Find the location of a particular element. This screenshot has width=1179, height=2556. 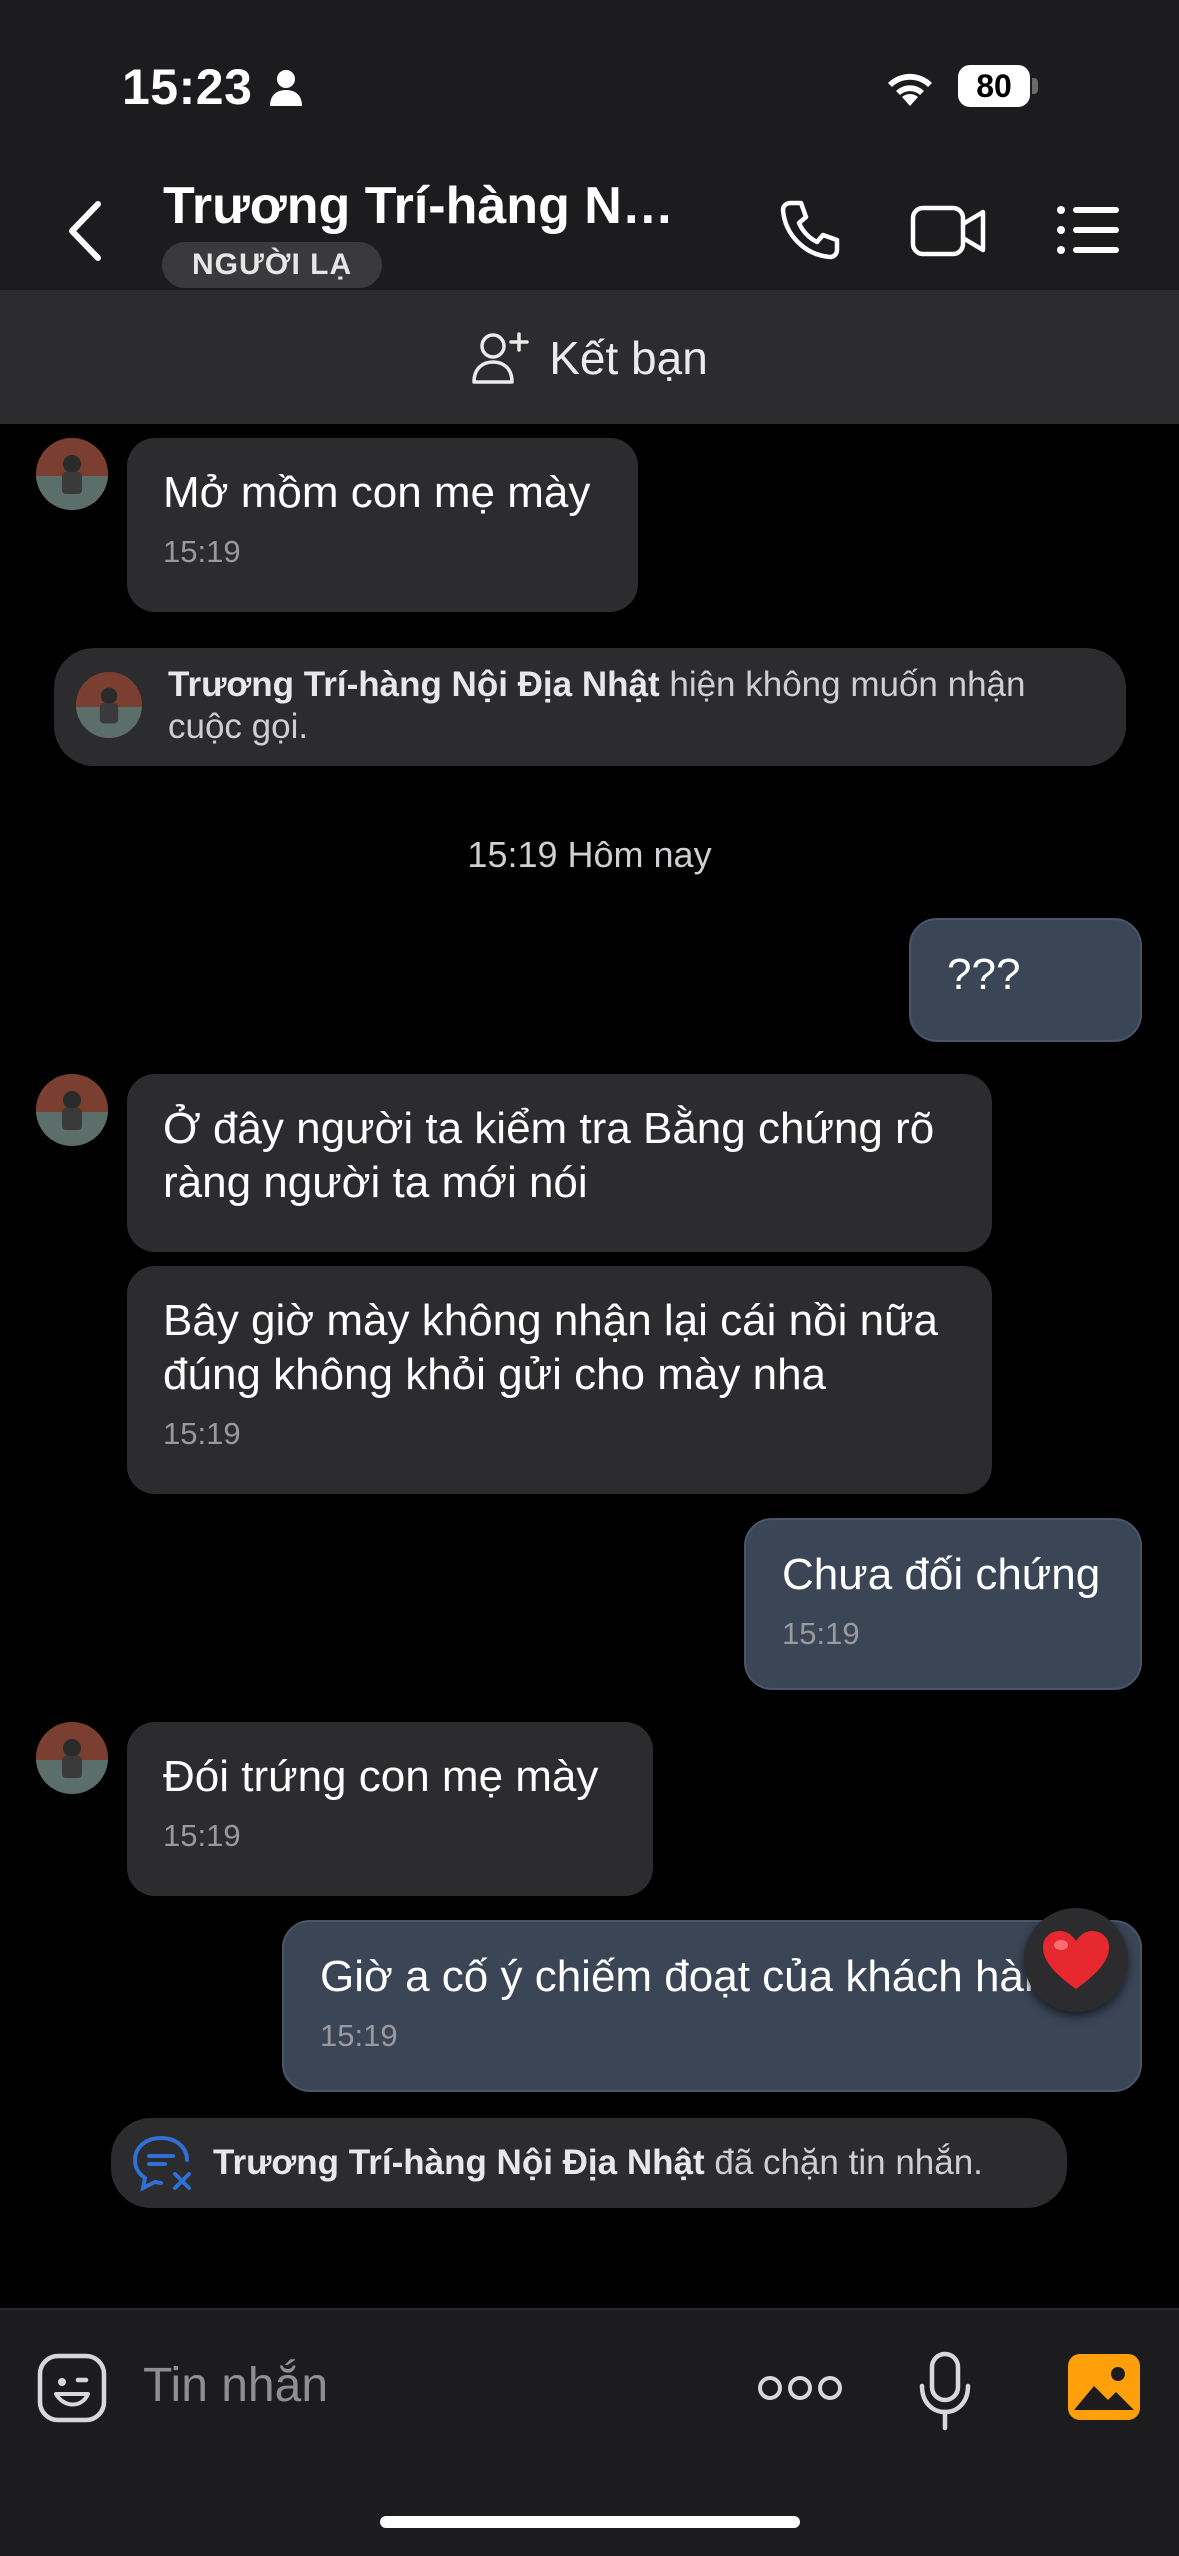

message-text: Giờ a cố ý chiếm đoạt của khách hàng is located at coordinates (696, 1976).